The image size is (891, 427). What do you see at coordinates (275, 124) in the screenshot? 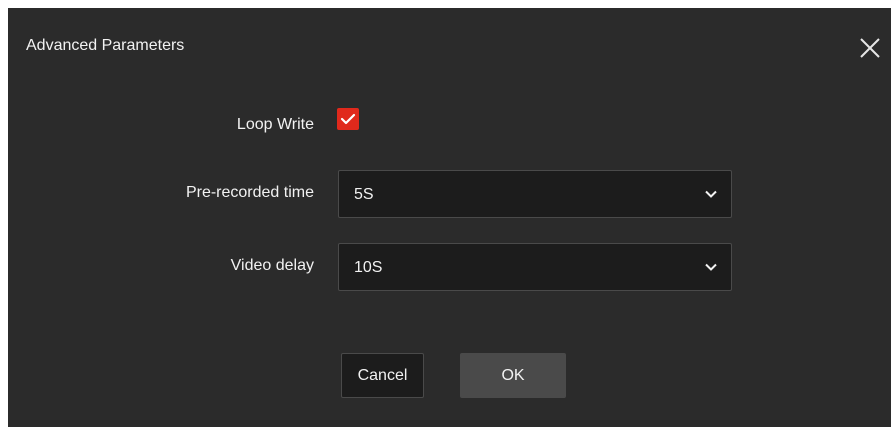
I see `loop-write-label: Loop Write` at bounding box center [275, 124].